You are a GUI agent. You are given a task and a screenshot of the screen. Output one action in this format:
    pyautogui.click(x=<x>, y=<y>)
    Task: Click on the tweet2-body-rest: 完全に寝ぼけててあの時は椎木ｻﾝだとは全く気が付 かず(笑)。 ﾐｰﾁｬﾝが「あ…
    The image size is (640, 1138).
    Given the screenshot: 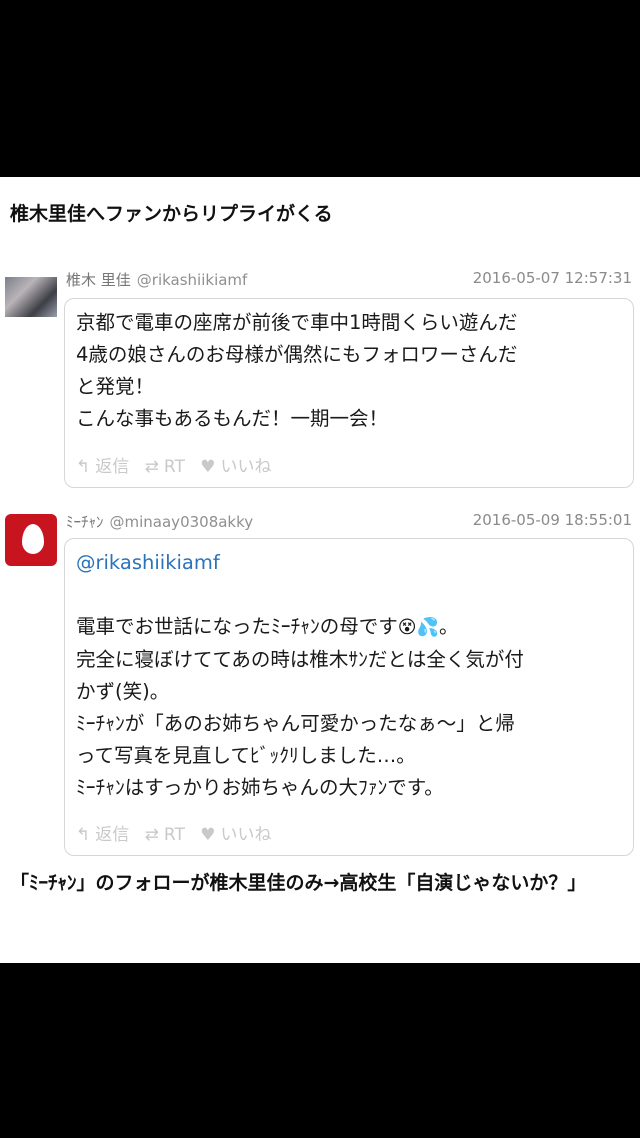 What is the action you would take?
    pyautogui.click(x=300, y=723)
    